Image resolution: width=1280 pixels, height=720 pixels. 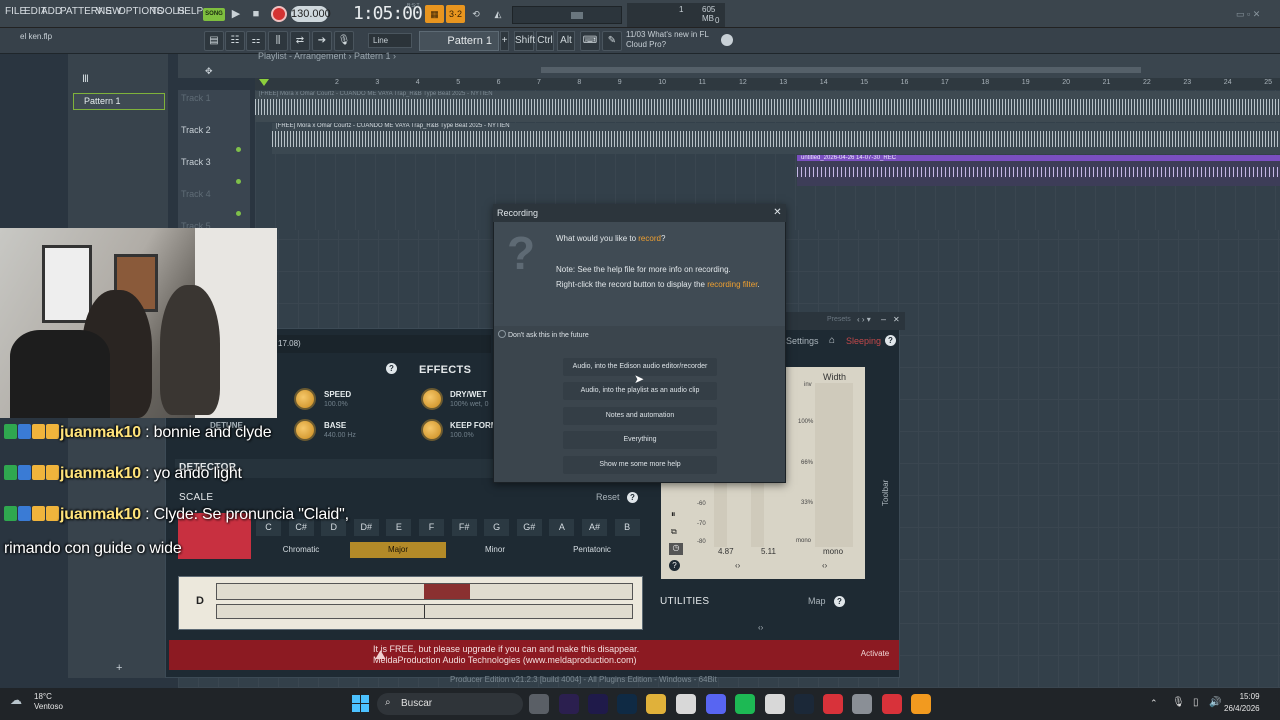 What do you see at coordinates (566, 41) in the screenshot?
I see `alt-key-button: Alt` at bounding box center [566, 41].